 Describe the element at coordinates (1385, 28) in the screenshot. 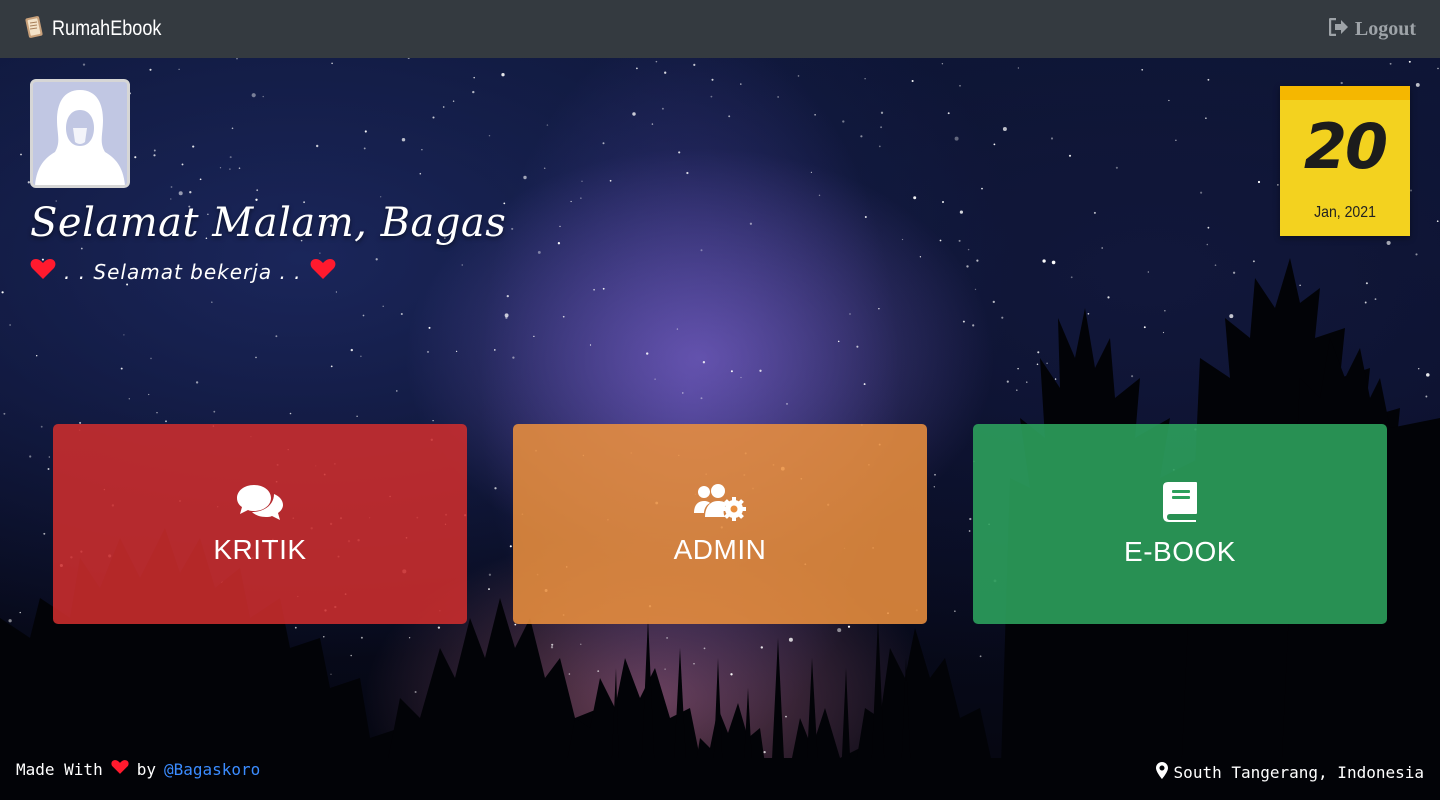

I see `logout-label: Logout` at that location.